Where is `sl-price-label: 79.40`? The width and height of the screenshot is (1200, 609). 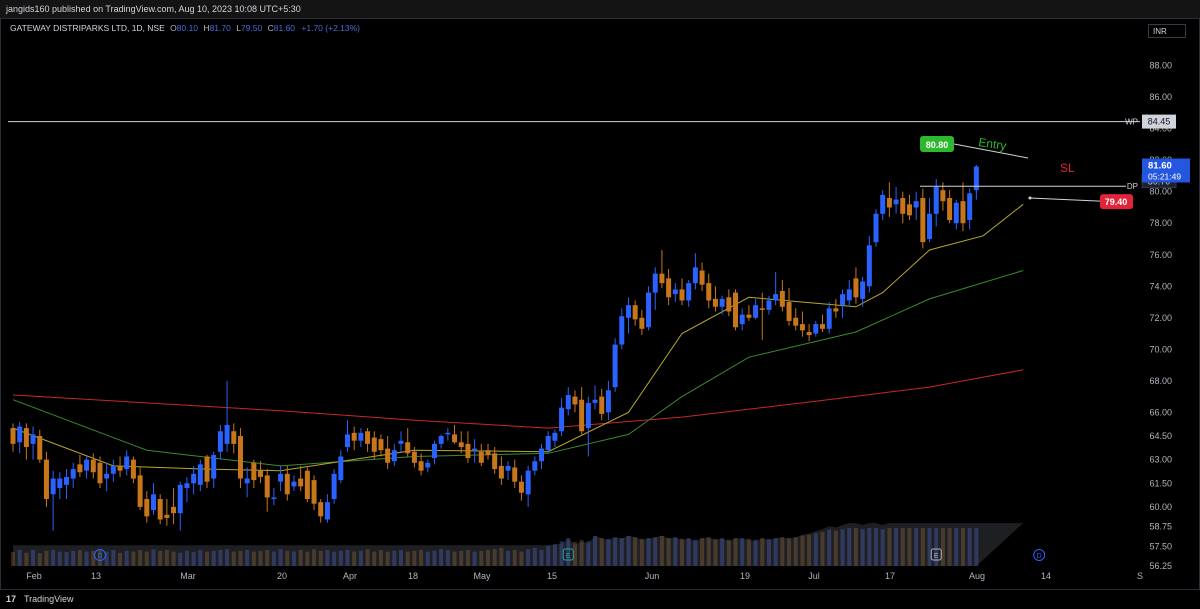 sl-price-label: 79.40 is located at coordinates (1116, 202).